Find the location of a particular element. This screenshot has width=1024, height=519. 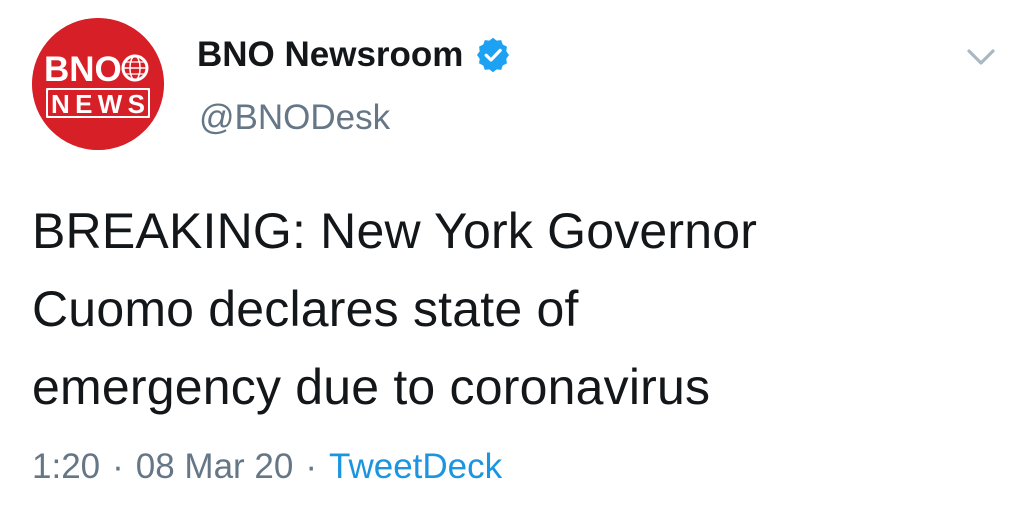

globe-icon is located at coordinates (135, 68).